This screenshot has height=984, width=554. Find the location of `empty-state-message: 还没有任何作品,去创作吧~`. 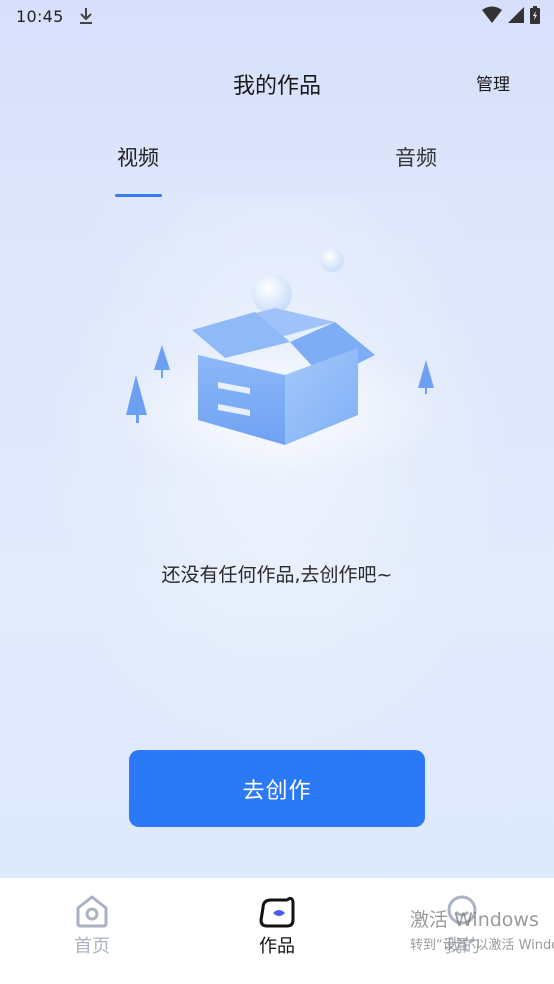

empty-state-message: 还没有任何作品,去创作吧~ is located at coordinates (277, 575).